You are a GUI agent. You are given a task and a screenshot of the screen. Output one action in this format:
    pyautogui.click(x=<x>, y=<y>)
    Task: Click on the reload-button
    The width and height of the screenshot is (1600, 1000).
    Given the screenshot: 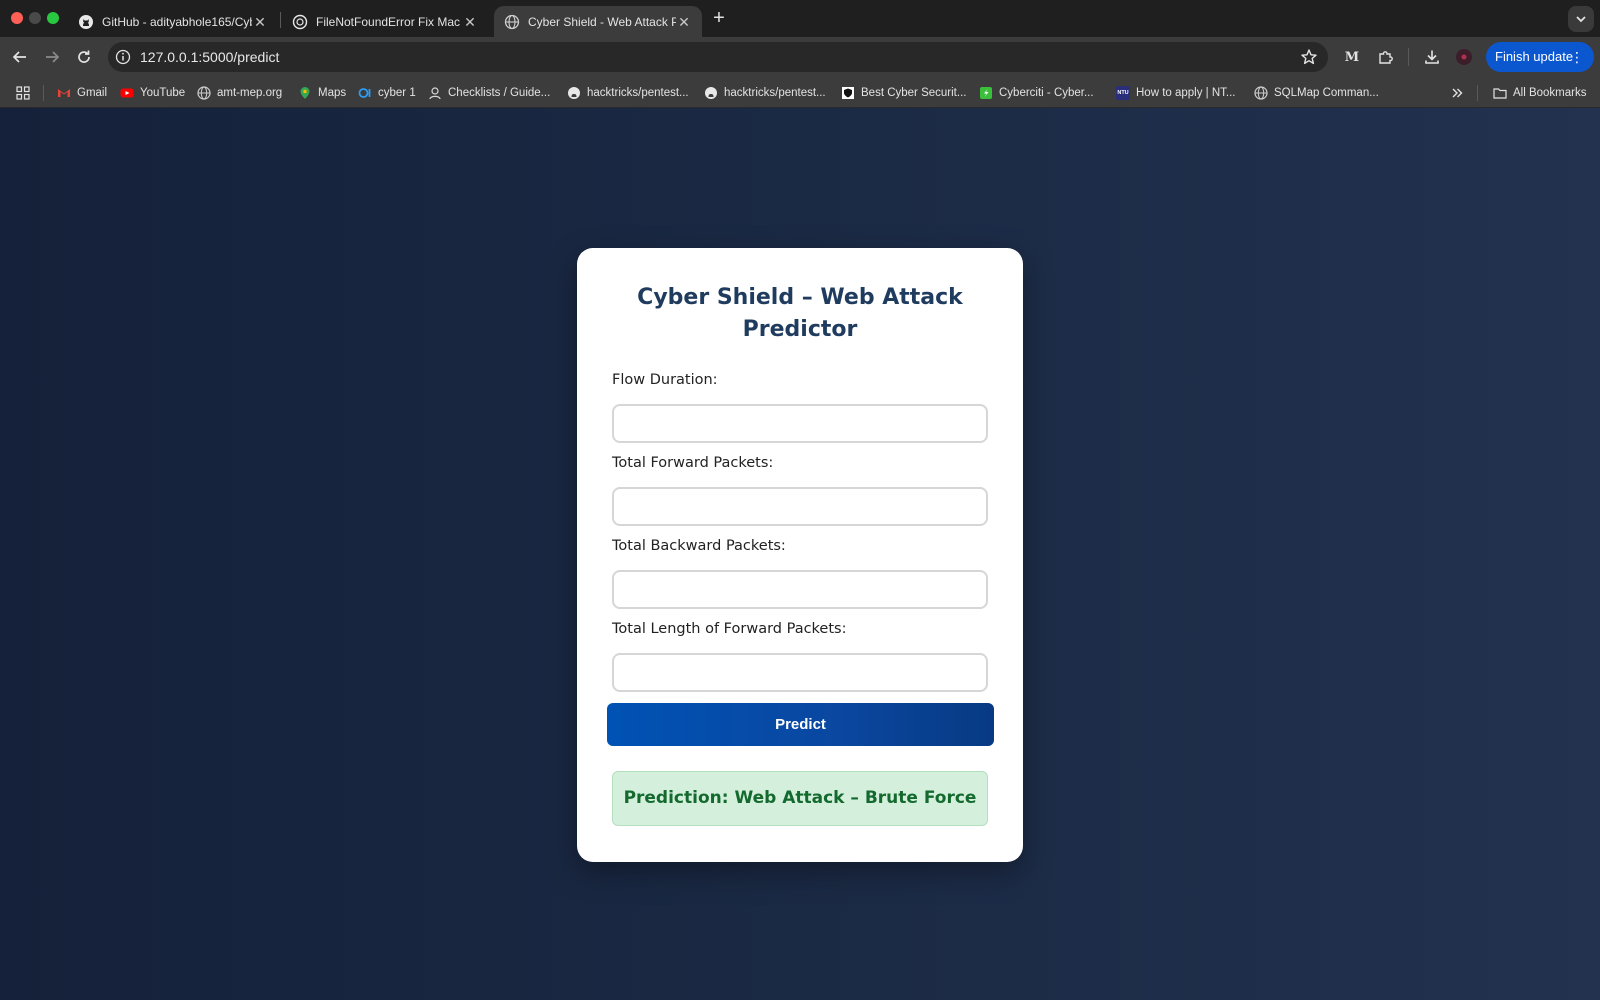 What is the action you would take?
    pyautogui.click(x=84, y=57)
    